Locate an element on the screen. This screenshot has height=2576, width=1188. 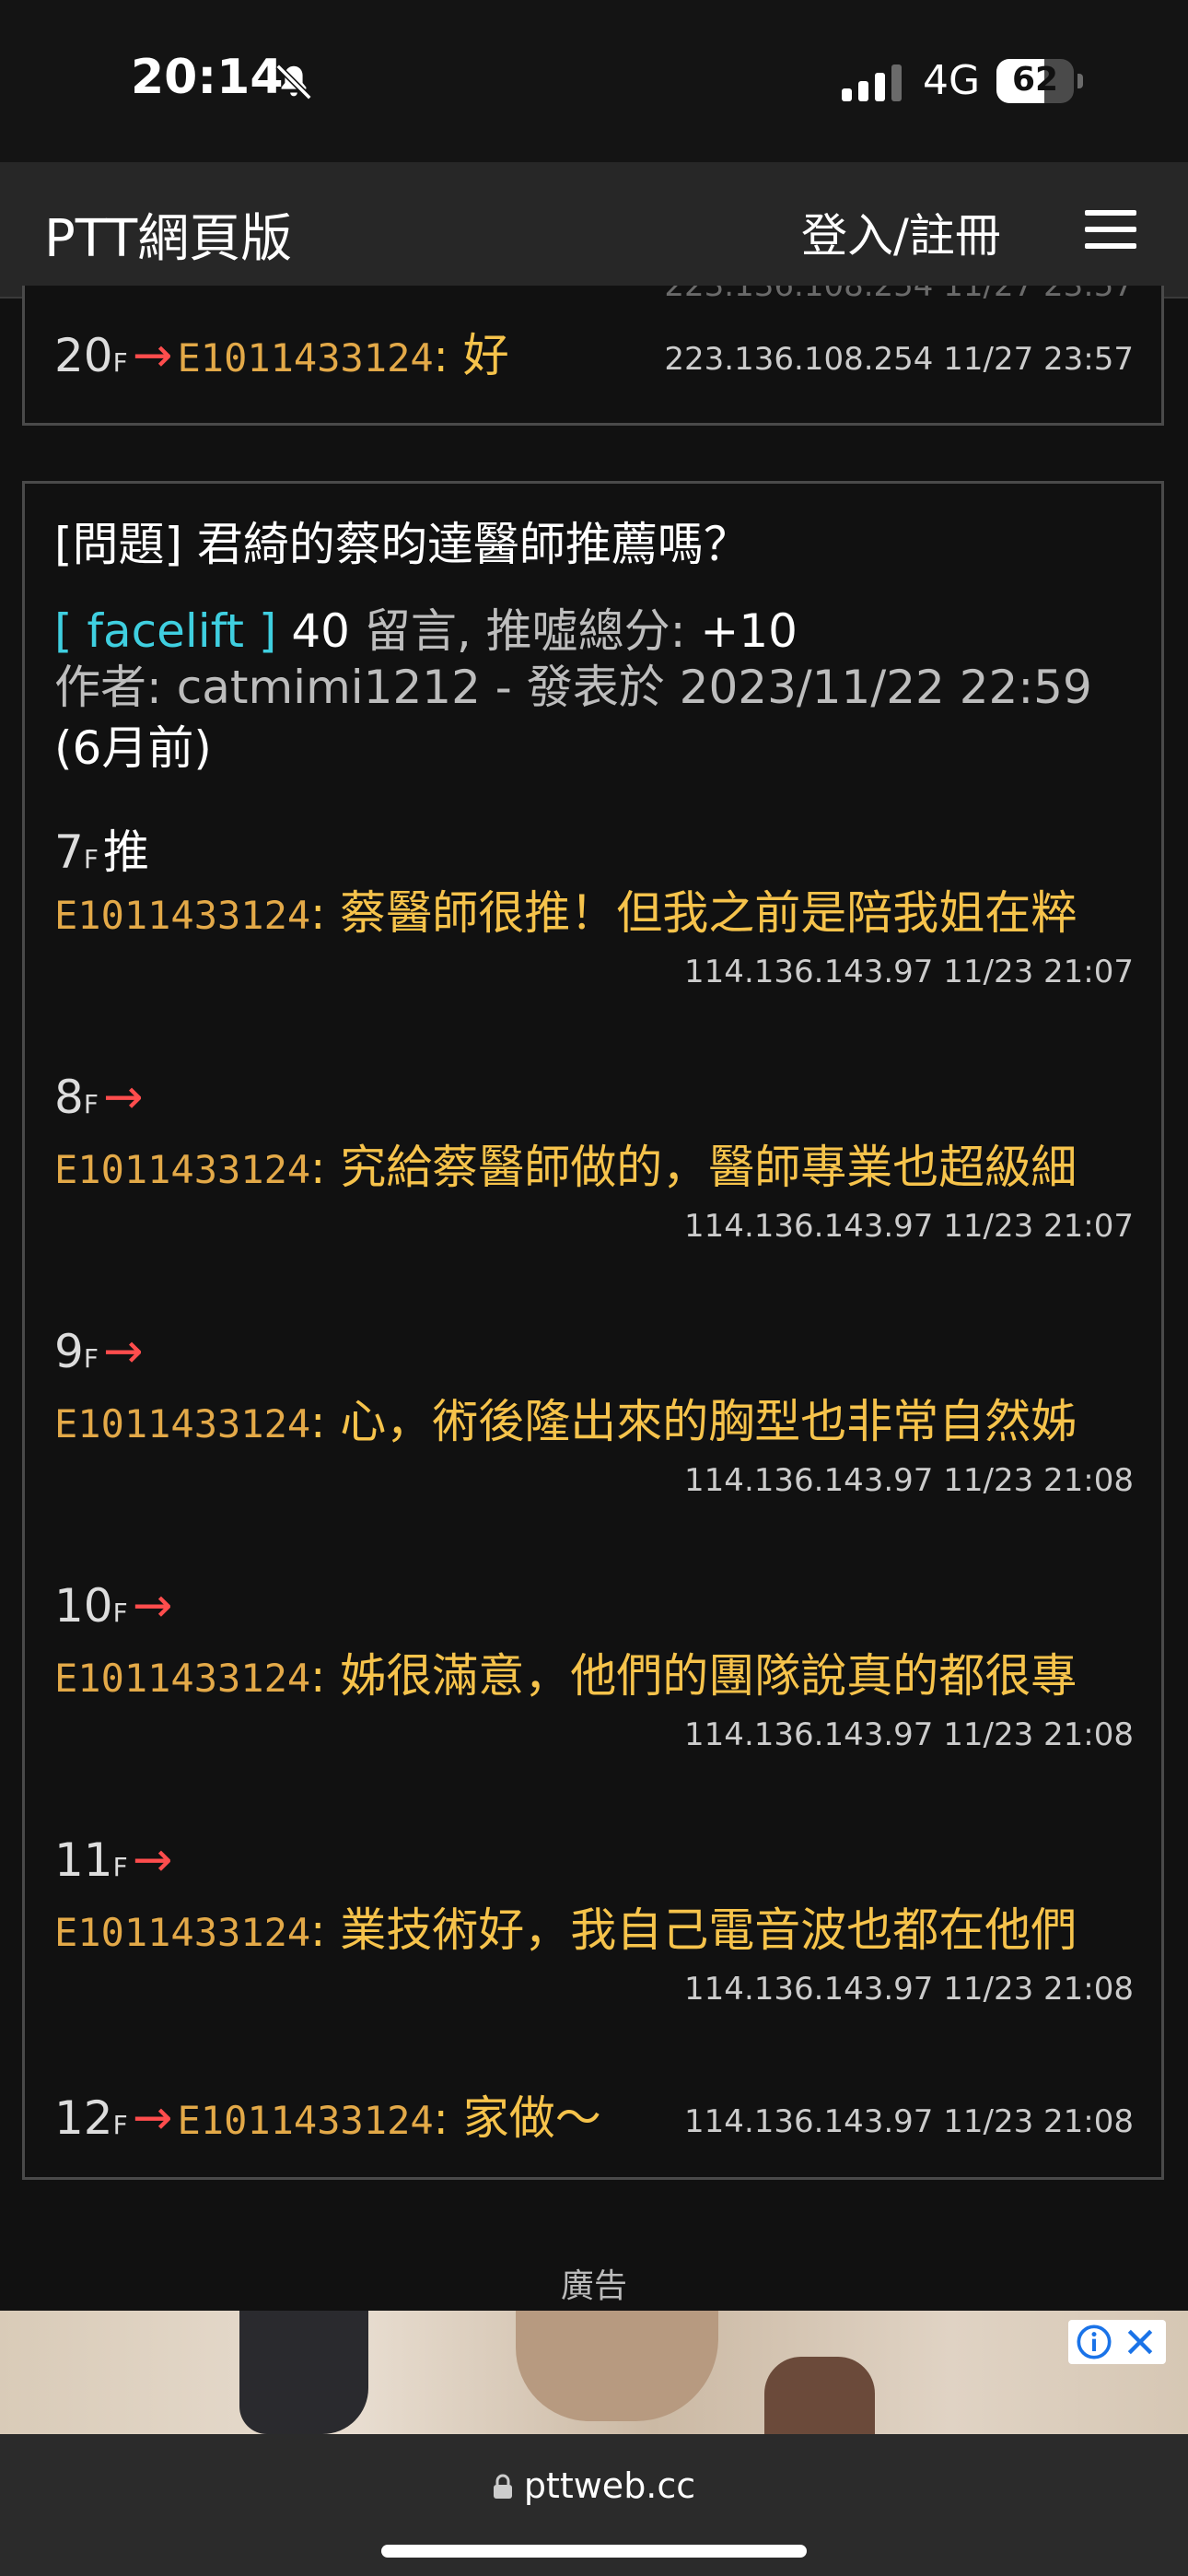
url-text: pttweb.cc is located at coordinates (609, 2485).